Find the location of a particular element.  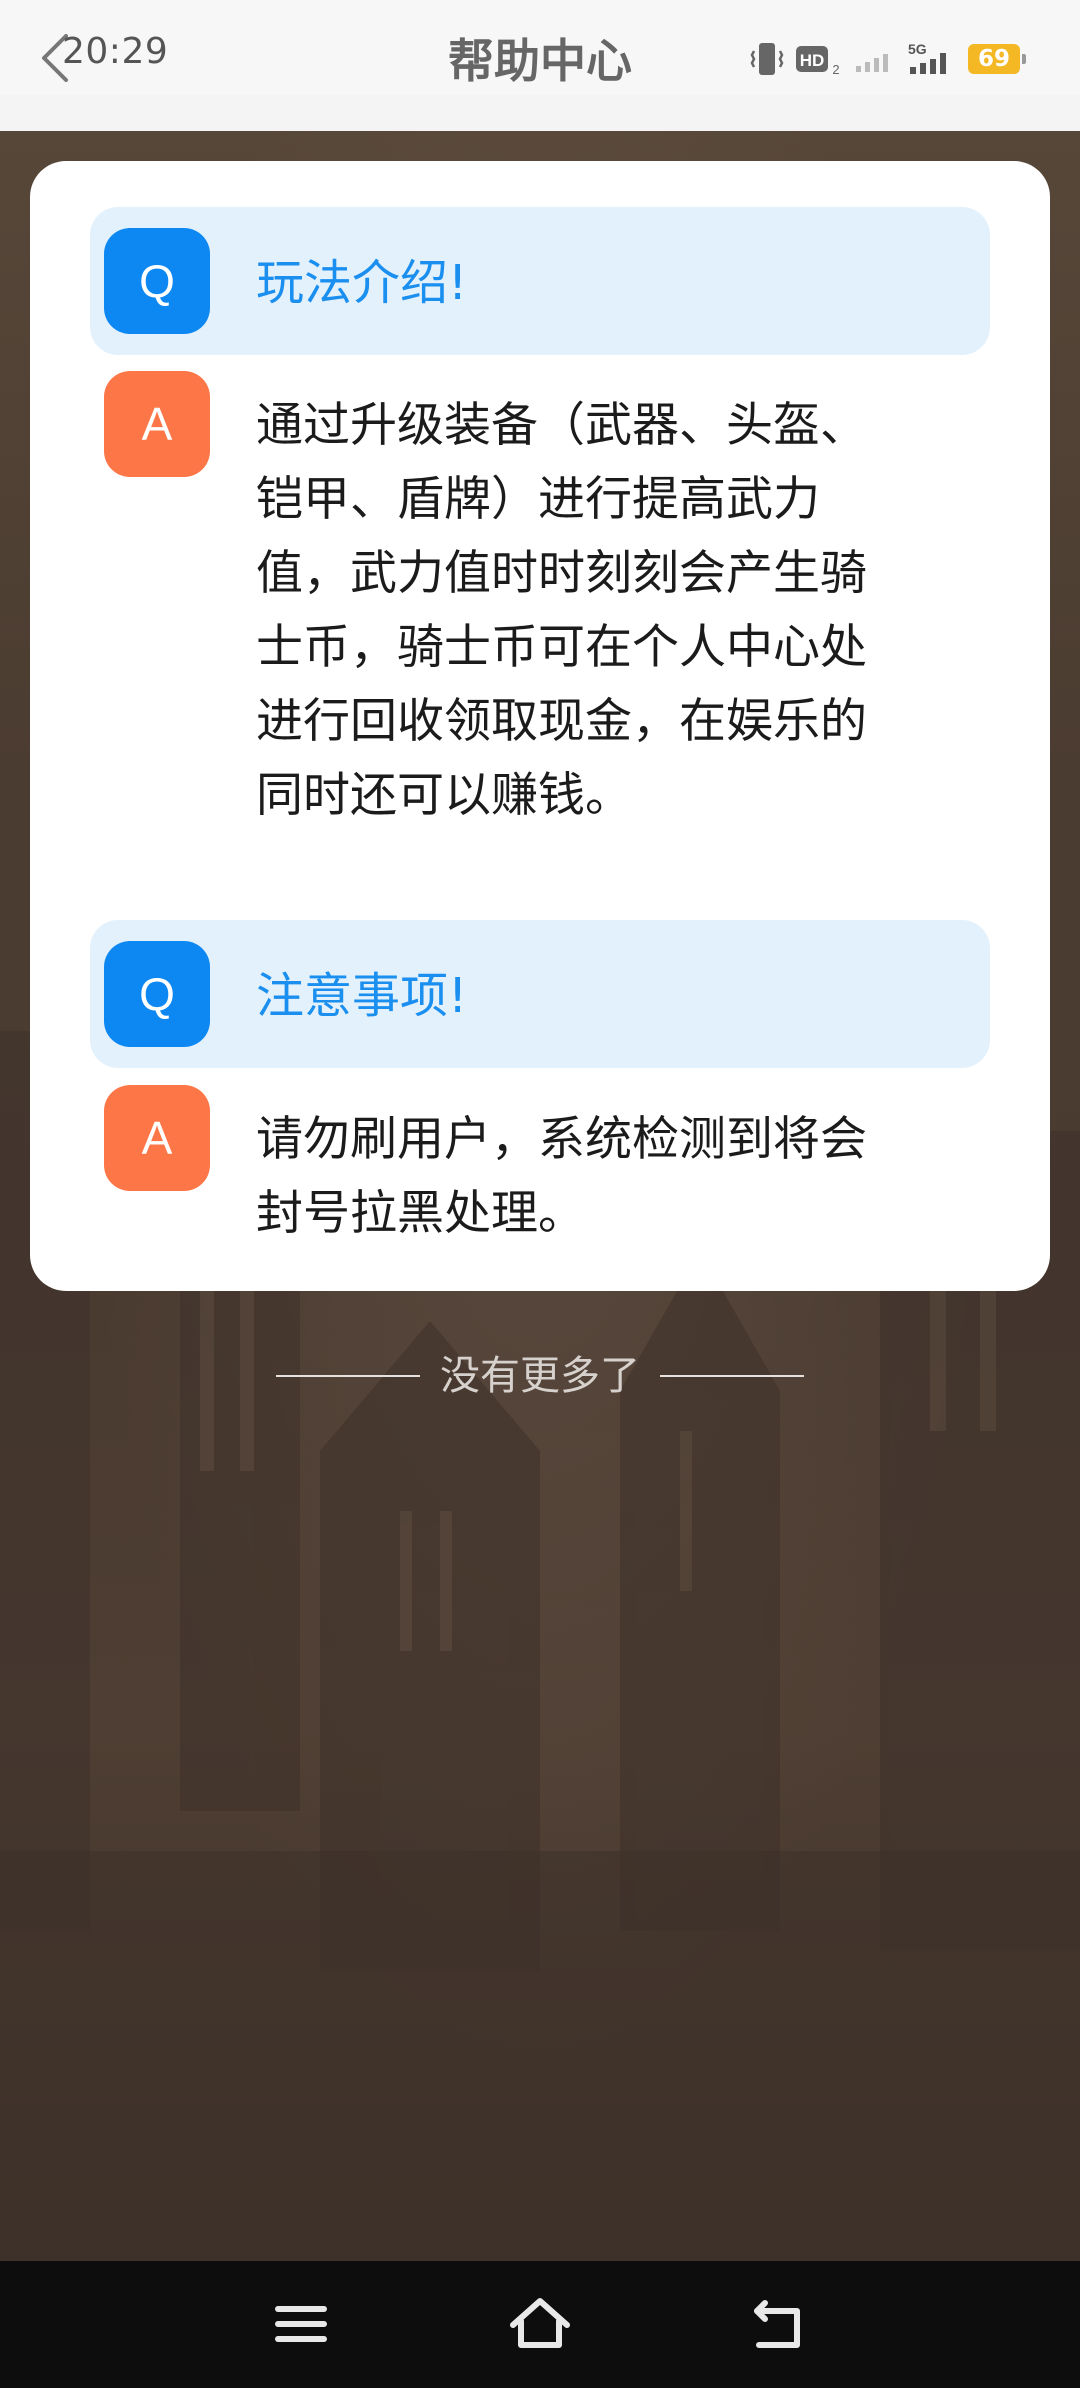

header-divider is located at coordinates (540, 113).